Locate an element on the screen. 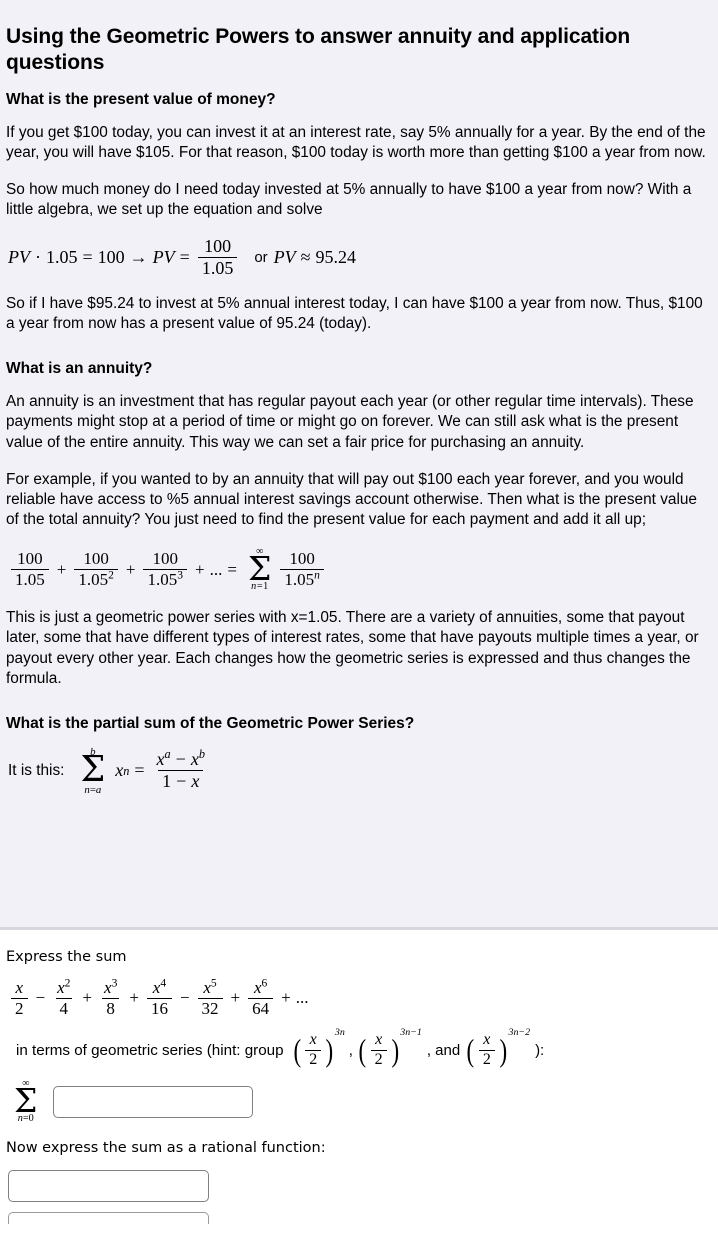  annuity-term-1: 100 1.05 is located at coordinates (30, 569).